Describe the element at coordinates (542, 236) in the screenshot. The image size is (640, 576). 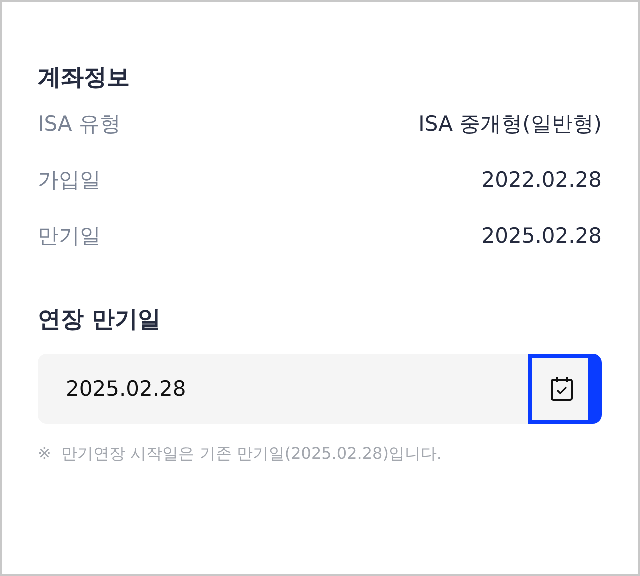
I see `info-value: 2025.02.28` at that location.